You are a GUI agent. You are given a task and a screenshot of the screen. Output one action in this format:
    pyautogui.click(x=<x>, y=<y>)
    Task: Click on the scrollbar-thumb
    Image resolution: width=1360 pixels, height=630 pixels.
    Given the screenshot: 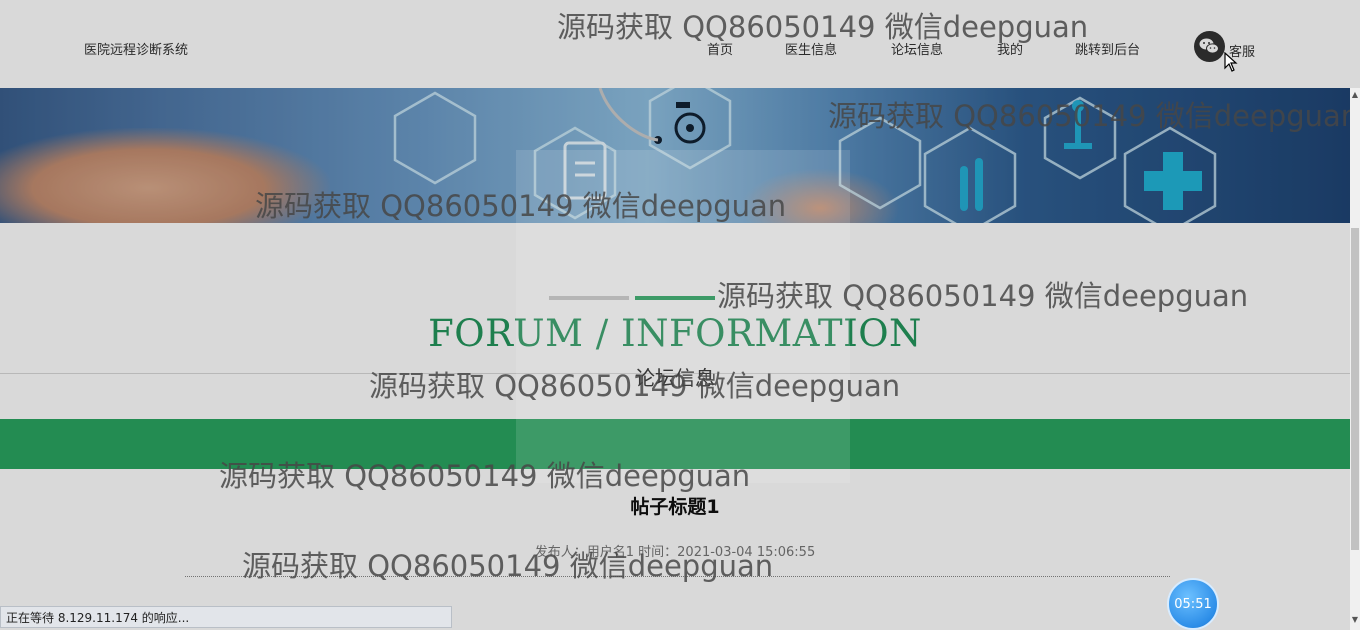 What is the action you would take?
    pyautogui.click(x=1355, y=389)
    